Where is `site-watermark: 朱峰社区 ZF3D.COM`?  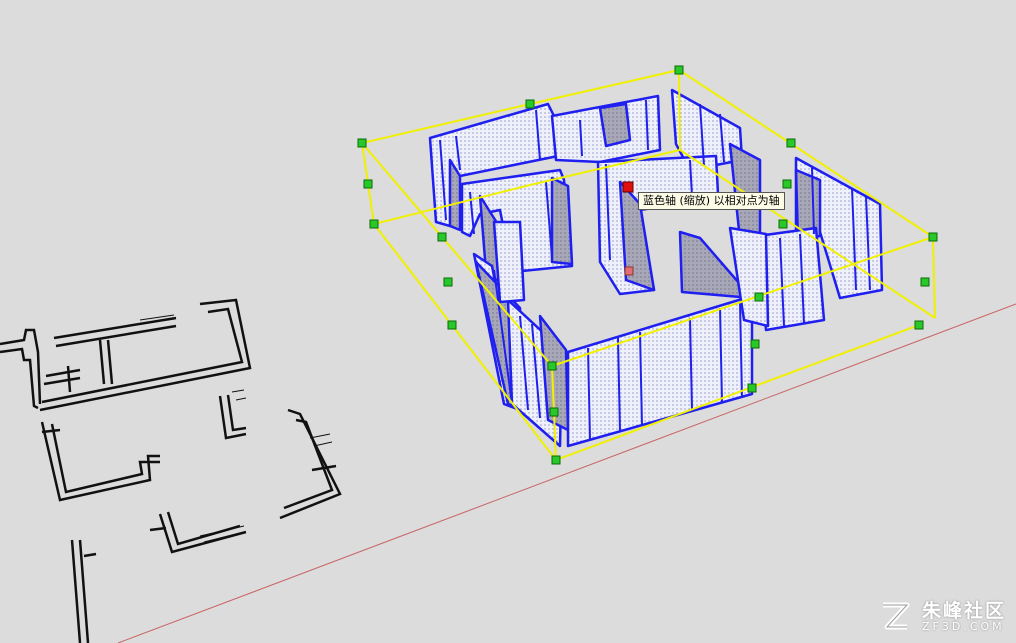
site-watermark: 朱峰社区 ZF3D.COM is located at coordinates (941, 617).